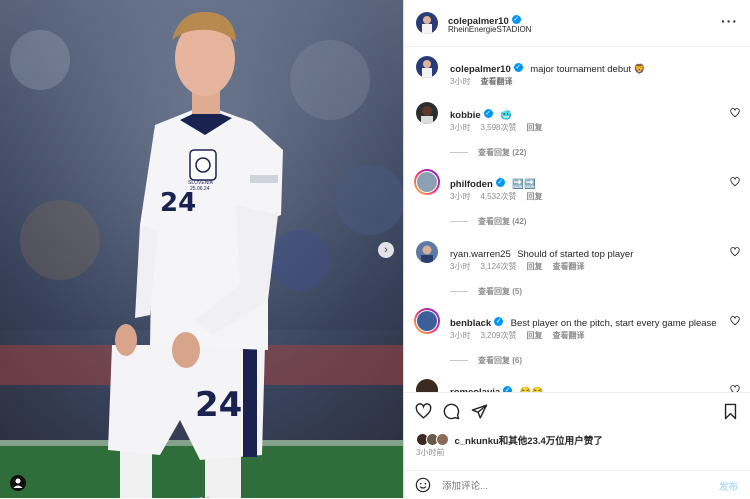 This screenshot has height=499, width=750. What do you see at coordinates (730, 411) in the screenshot?
I see `bookmark-icon` at bounding box center [730, 411].